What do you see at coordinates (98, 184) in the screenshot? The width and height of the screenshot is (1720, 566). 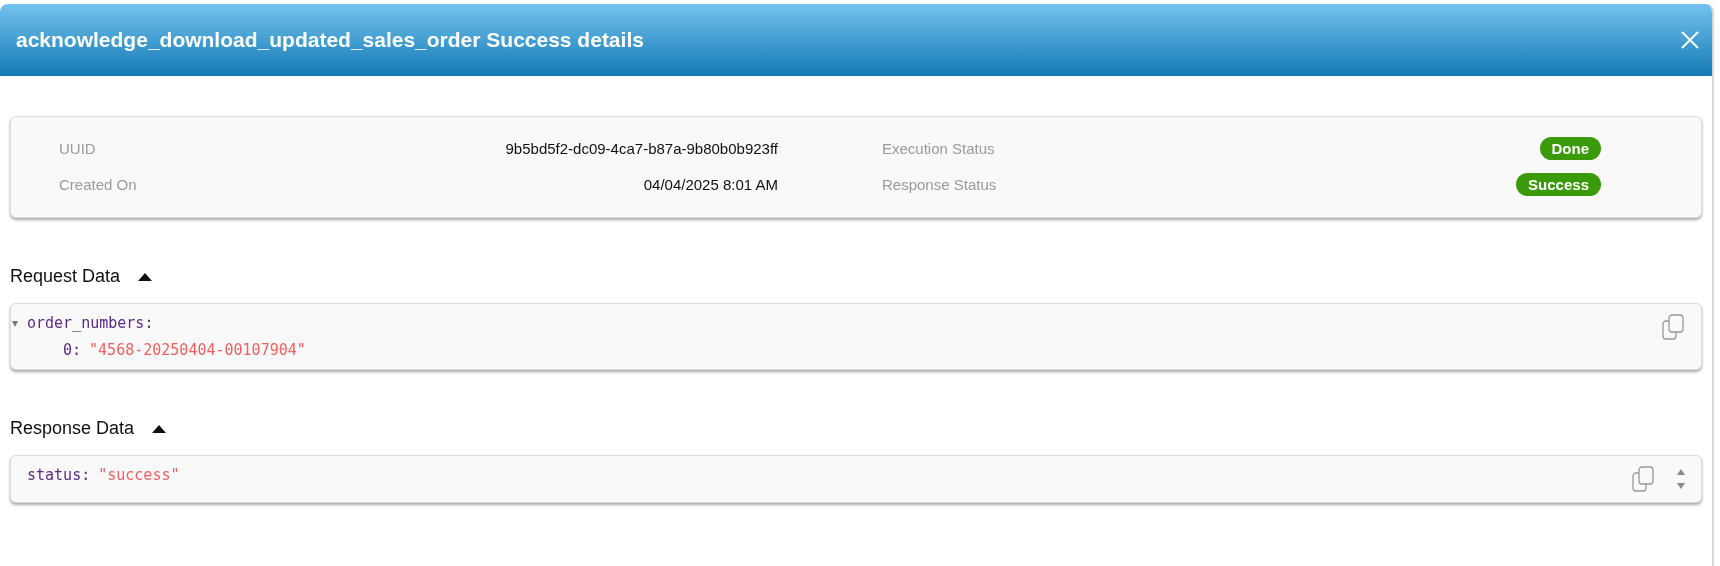 I see `detail-label: Created On` at bounding box center [98, 184].